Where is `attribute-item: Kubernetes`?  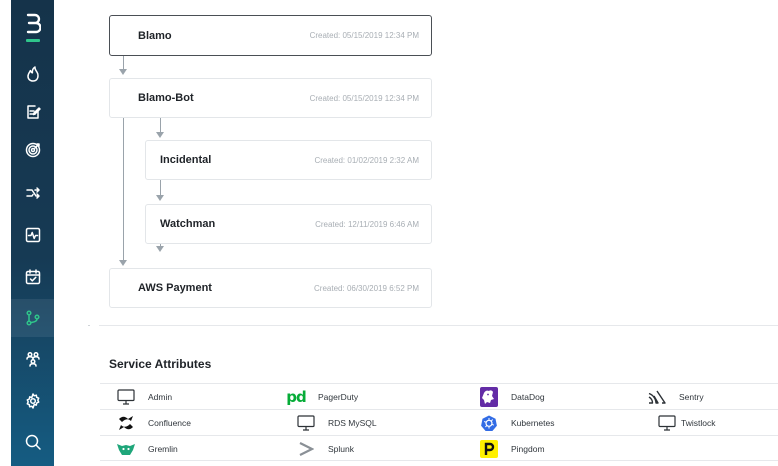
attribute-item: Kubernetes is located at coordinates (516, 422).